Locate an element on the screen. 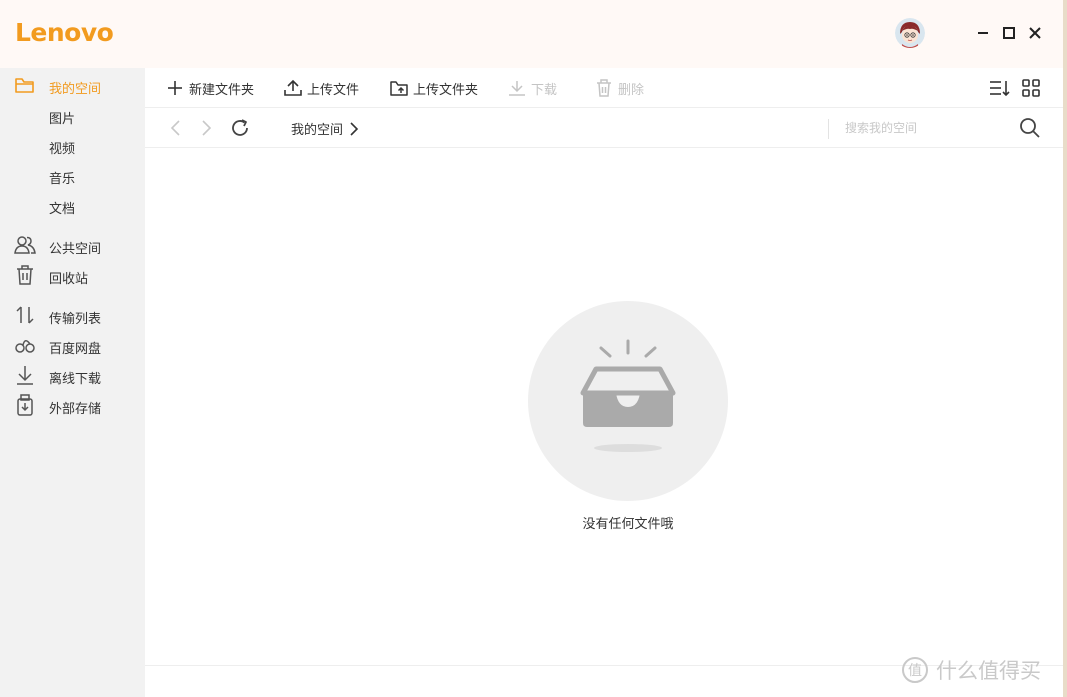  upload-icon is located at coordinates (293, 87).